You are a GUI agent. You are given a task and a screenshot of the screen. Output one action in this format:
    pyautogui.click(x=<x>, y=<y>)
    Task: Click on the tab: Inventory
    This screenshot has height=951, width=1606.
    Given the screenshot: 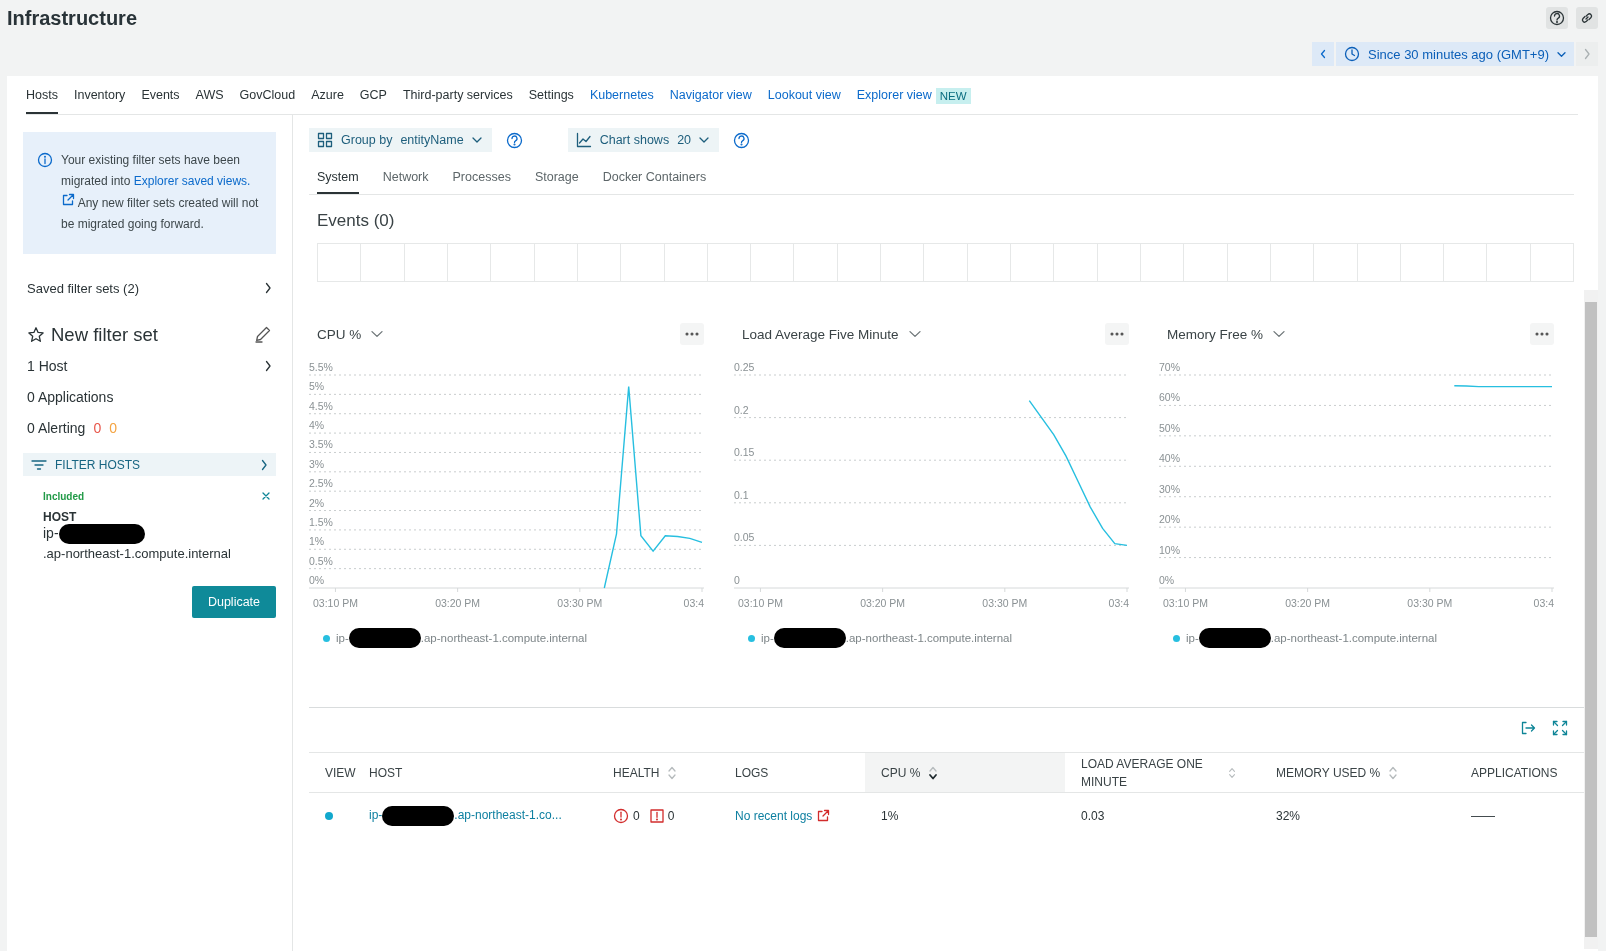 What is the action you would take?
    pyautogui.click(x=99, y=100)
    